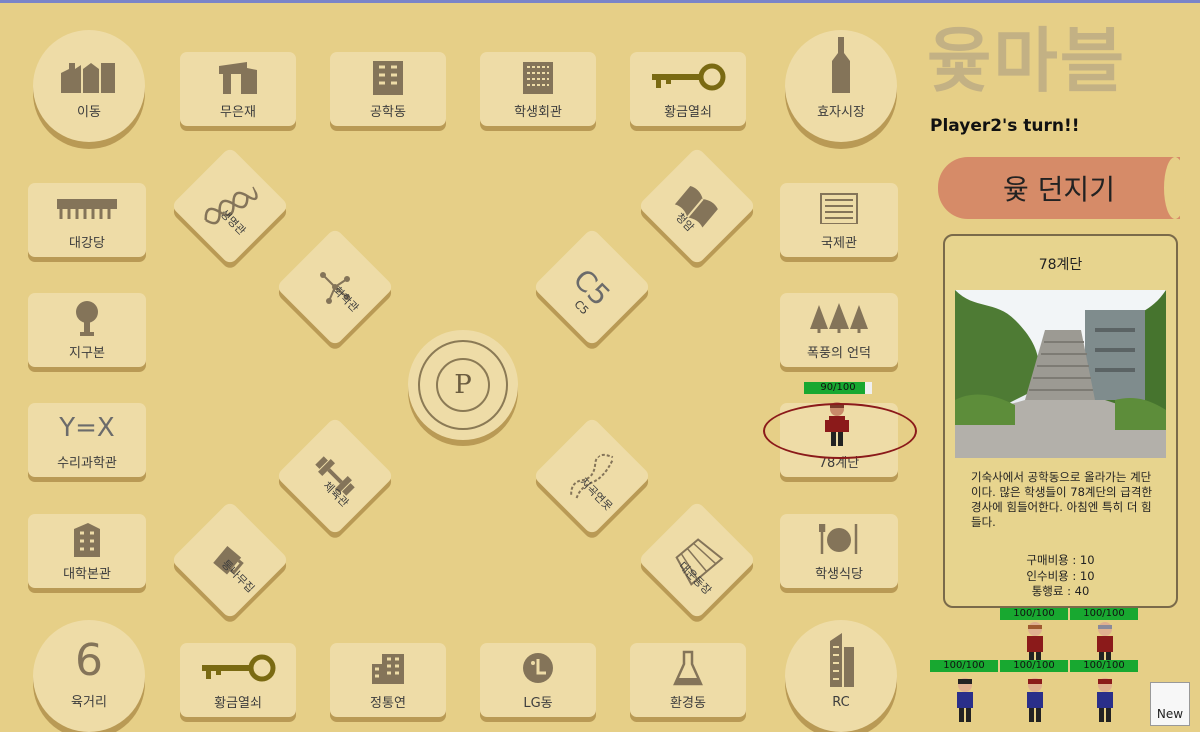  What do you see at coordinates (841, 702) in the screenshot?
I see `corner-rc-label: RC` at bounding box center [841, 702].